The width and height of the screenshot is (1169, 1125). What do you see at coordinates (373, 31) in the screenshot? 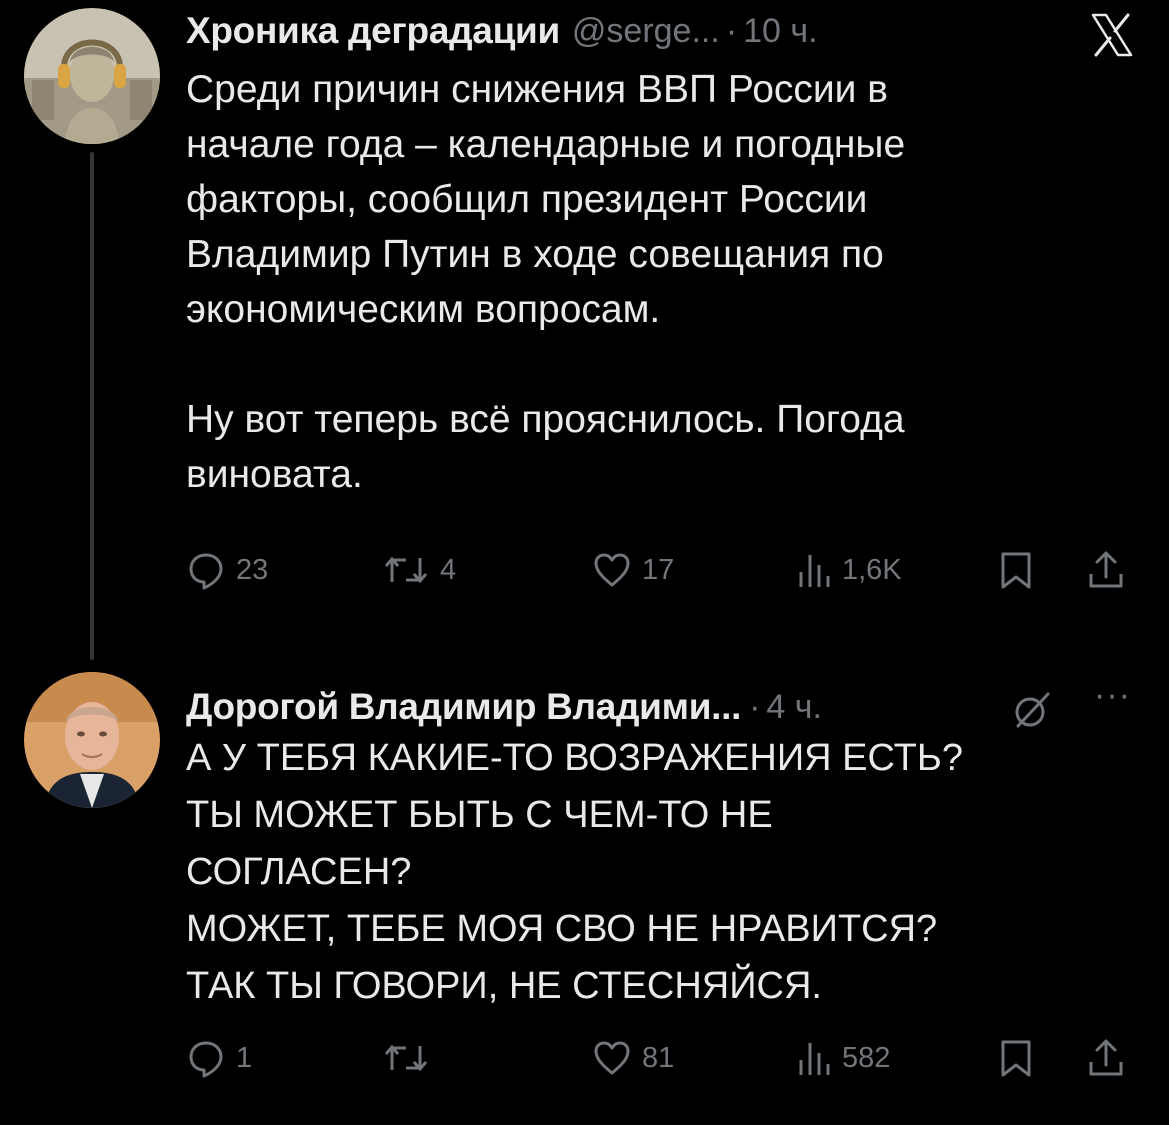
I see `author-name: Хроника деградации` at bounding box center [373, 31].